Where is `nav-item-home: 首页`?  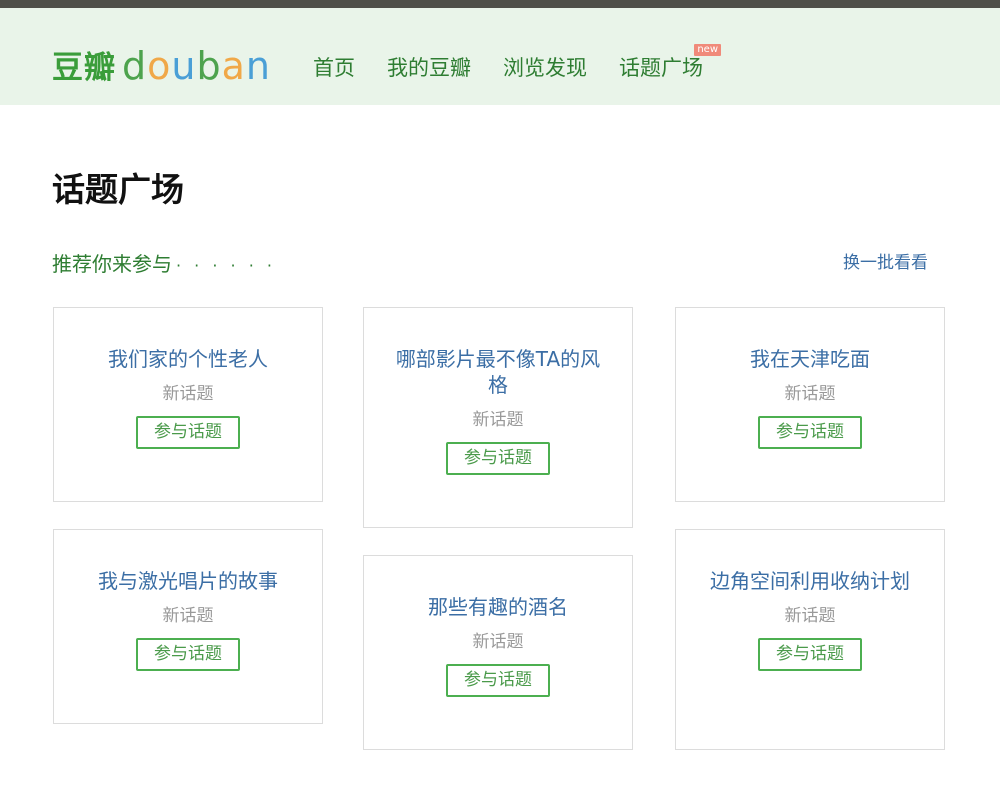 nav-item-home: 首页 is located at coordinates (334, 68).